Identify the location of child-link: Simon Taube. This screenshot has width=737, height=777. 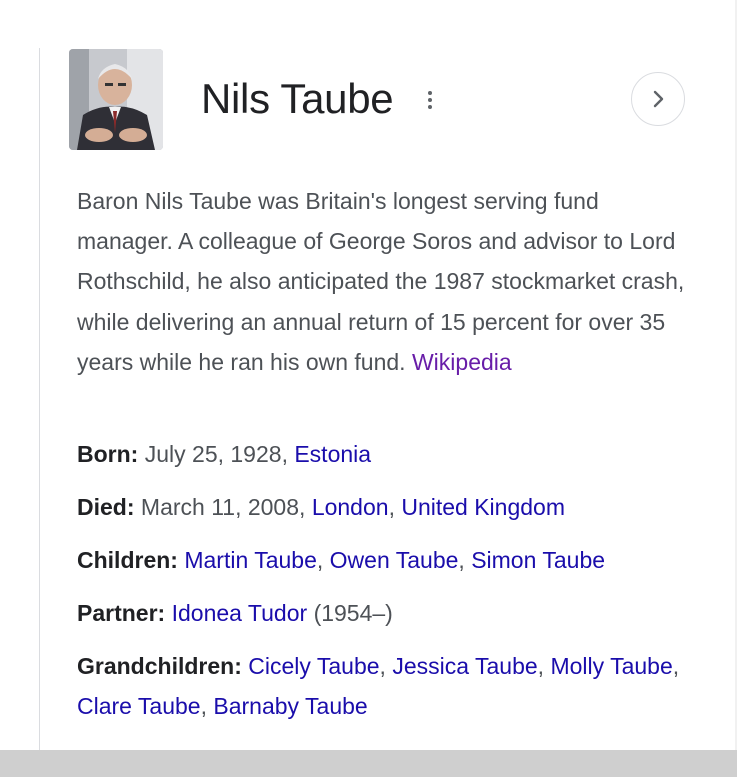
(538, 560).